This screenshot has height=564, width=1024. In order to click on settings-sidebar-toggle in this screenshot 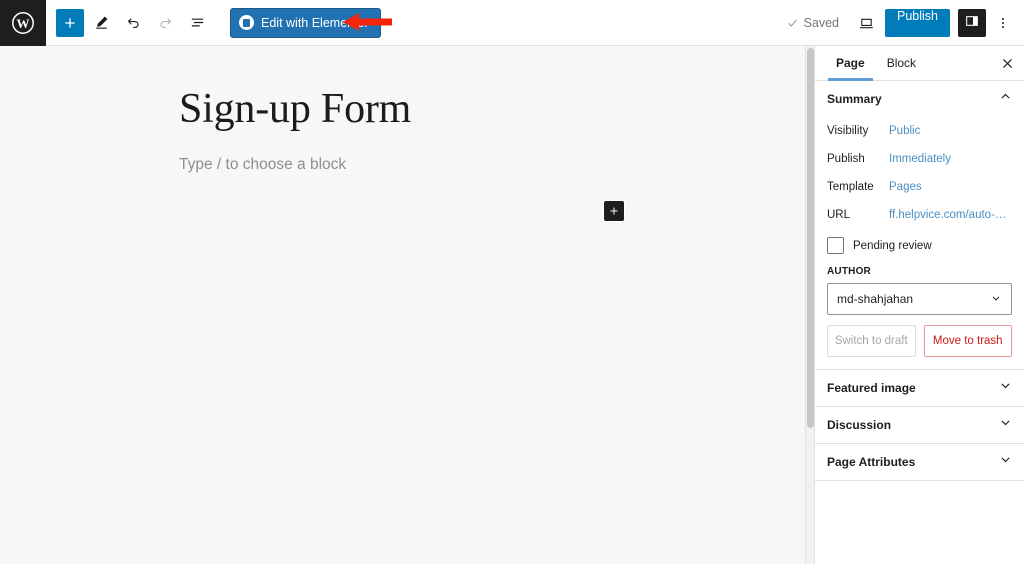, I will do `click(972, 23)`.